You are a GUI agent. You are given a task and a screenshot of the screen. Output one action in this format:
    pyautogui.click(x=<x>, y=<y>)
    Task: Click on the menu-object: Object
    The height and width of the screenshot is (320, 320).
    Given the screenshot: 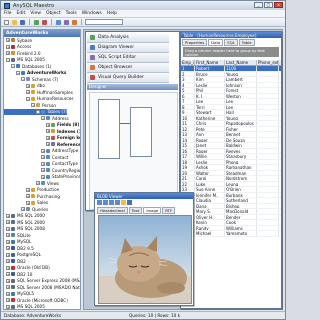 What is the action you would take?
    pyautogui.click(x=53, y=13)
    